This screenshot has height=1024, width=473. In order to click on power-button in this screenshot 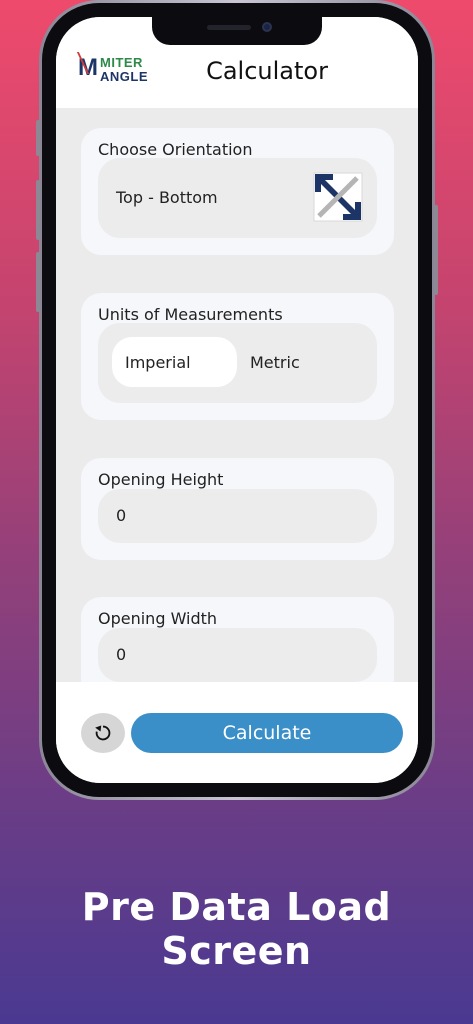, I will do `click(436, 250)`.